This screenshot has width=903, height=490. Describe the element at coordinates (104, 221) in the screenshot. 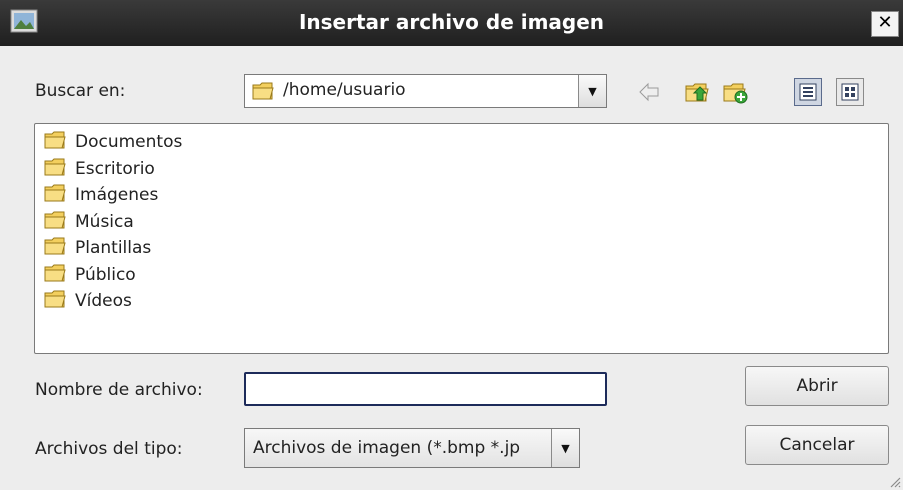

I see `file-name: Música` at that location.